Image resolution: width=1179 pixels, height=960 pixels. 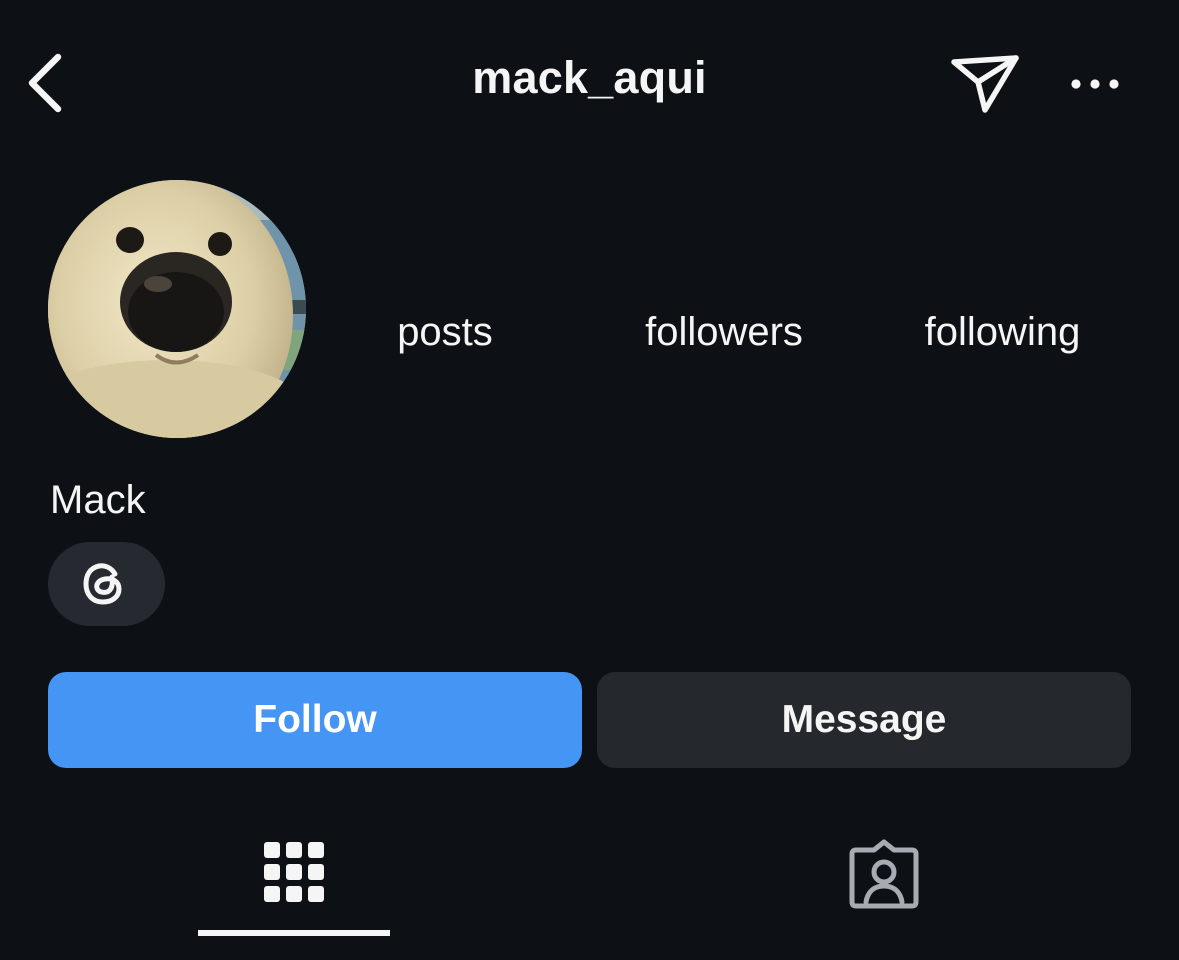 I want to click on threads-icon, so click(x=102, y=584).